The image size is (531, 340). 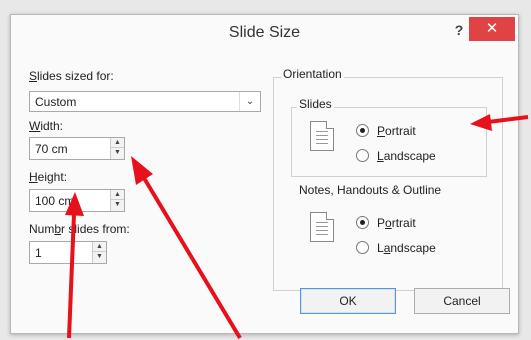 What do you see at coordinates (74, 265) in the screenshot?
I see `arrow-to-height` at bounding box center [74, 265].